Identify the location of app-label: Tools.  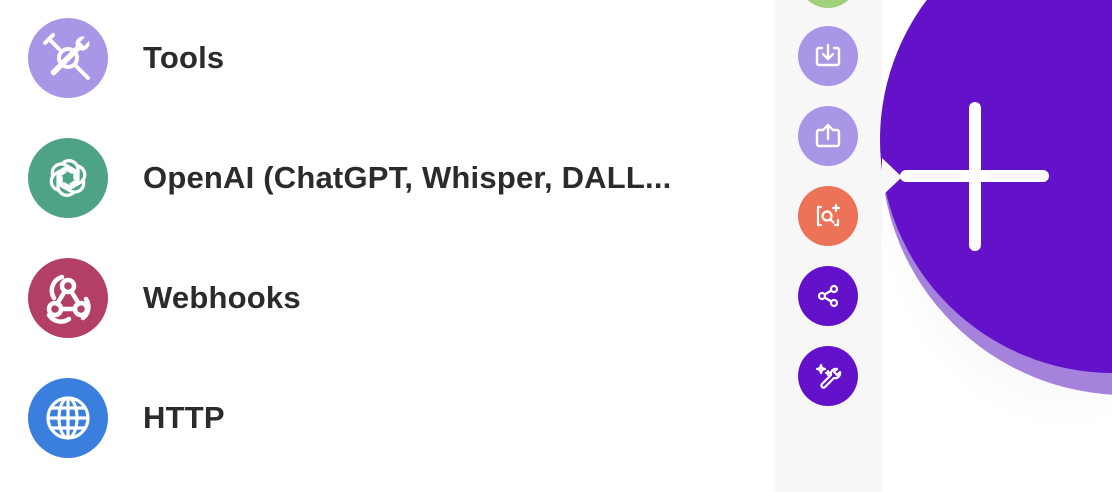
(184, 57).